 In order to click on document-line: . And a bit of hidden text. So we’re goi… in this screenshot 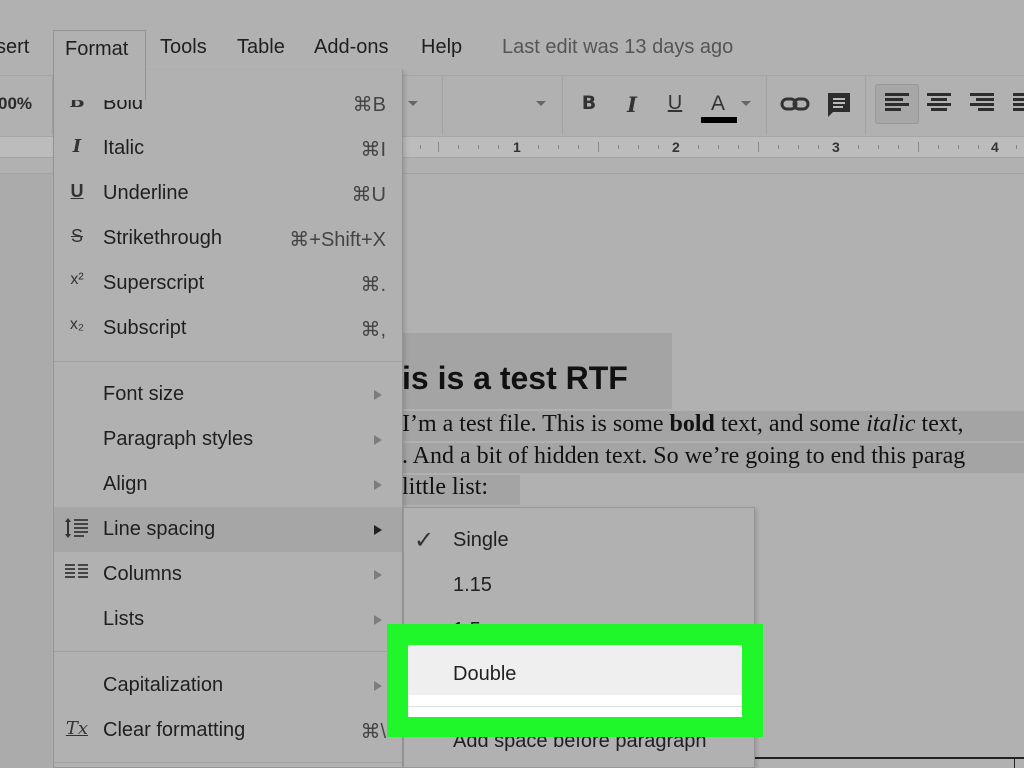, I will do `click(683, 456)`.